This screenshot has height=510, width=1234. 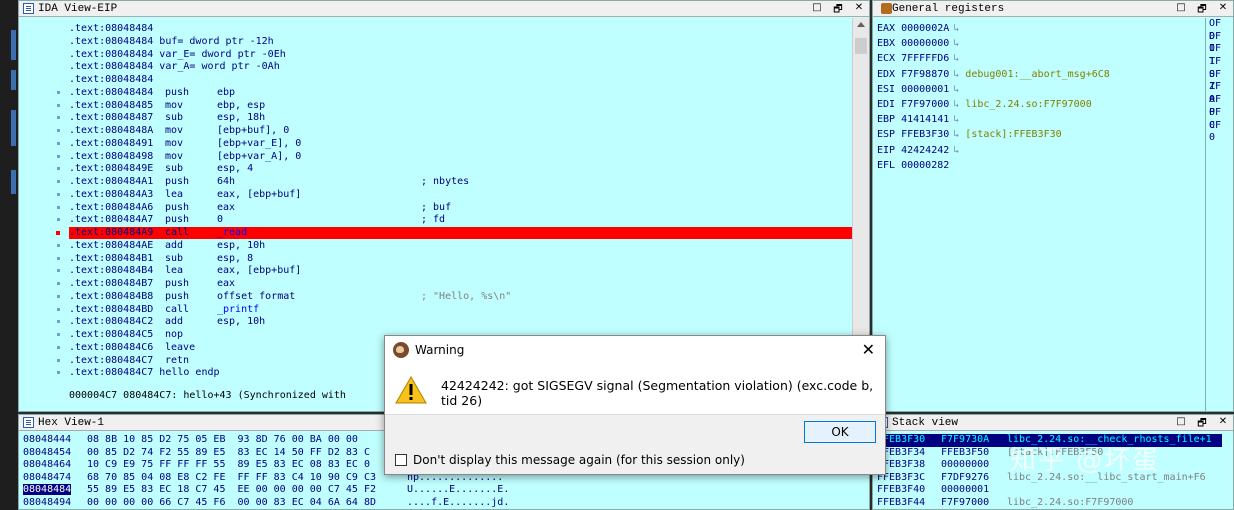 I want to click on disassembly-line: .text:080484A3 lea eax, [ebp+buf], so click(x=185, y=195).